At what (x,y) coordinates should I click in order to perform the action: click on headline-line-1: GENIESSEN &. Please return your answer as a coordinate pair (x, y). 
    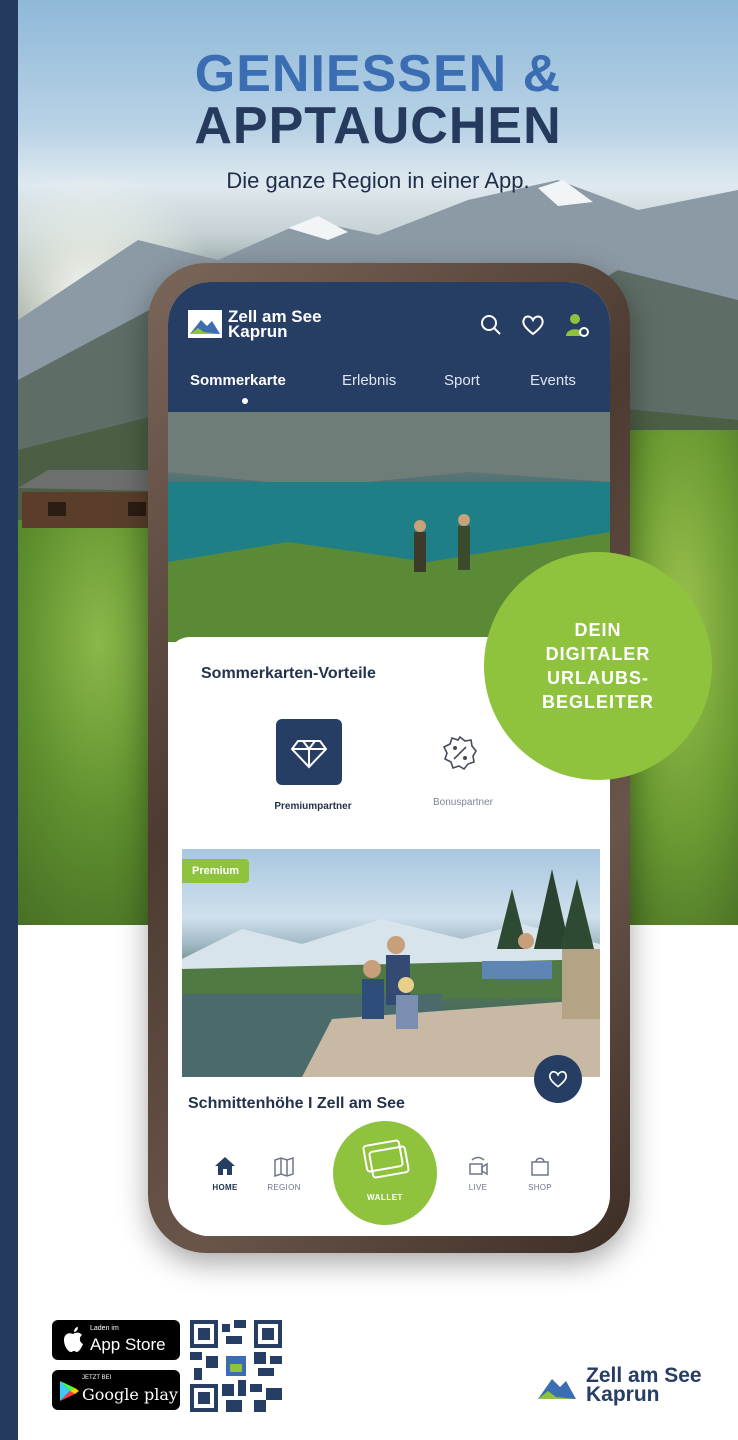
    Looking at the image, I should click on (378, 74).